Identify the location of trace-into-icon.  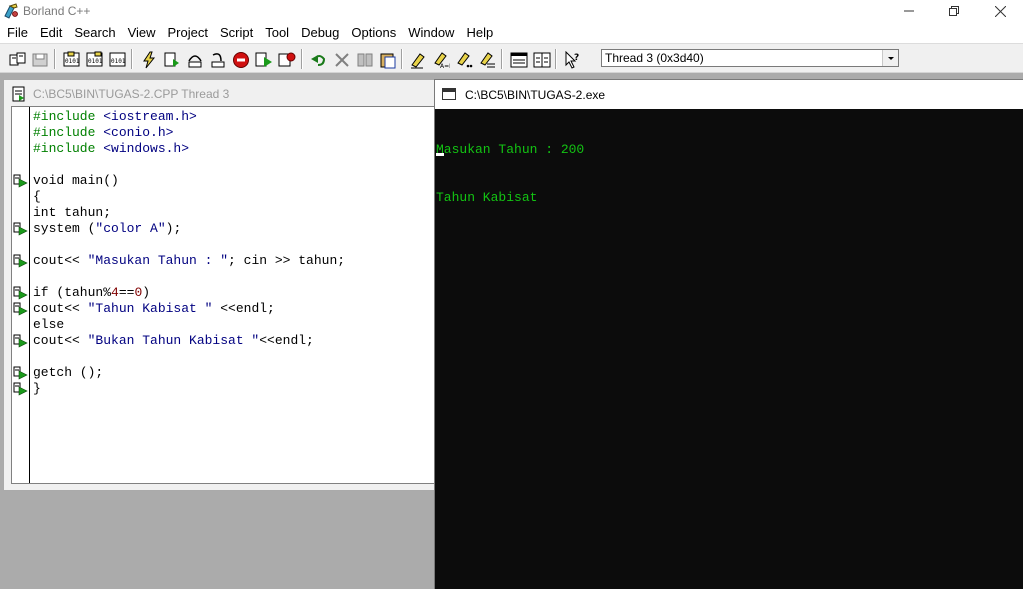
(218, 60).